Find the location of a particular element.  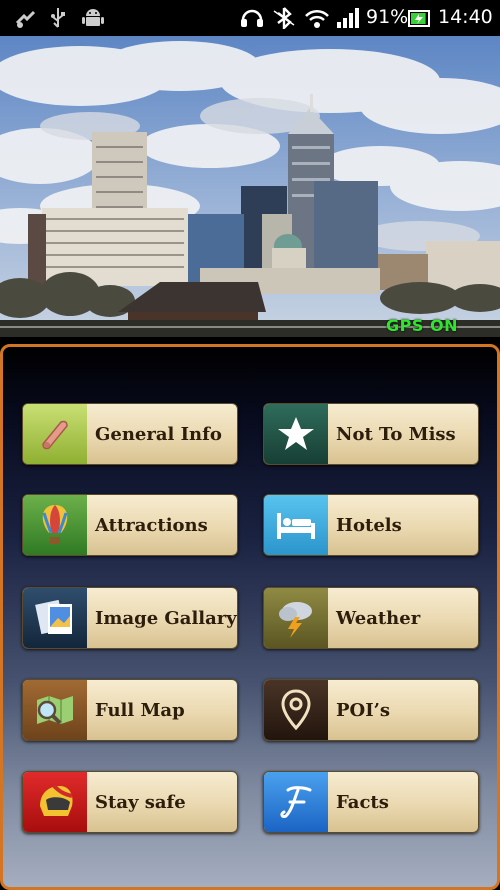

wifi-icon is located at coordinates (317, 18).